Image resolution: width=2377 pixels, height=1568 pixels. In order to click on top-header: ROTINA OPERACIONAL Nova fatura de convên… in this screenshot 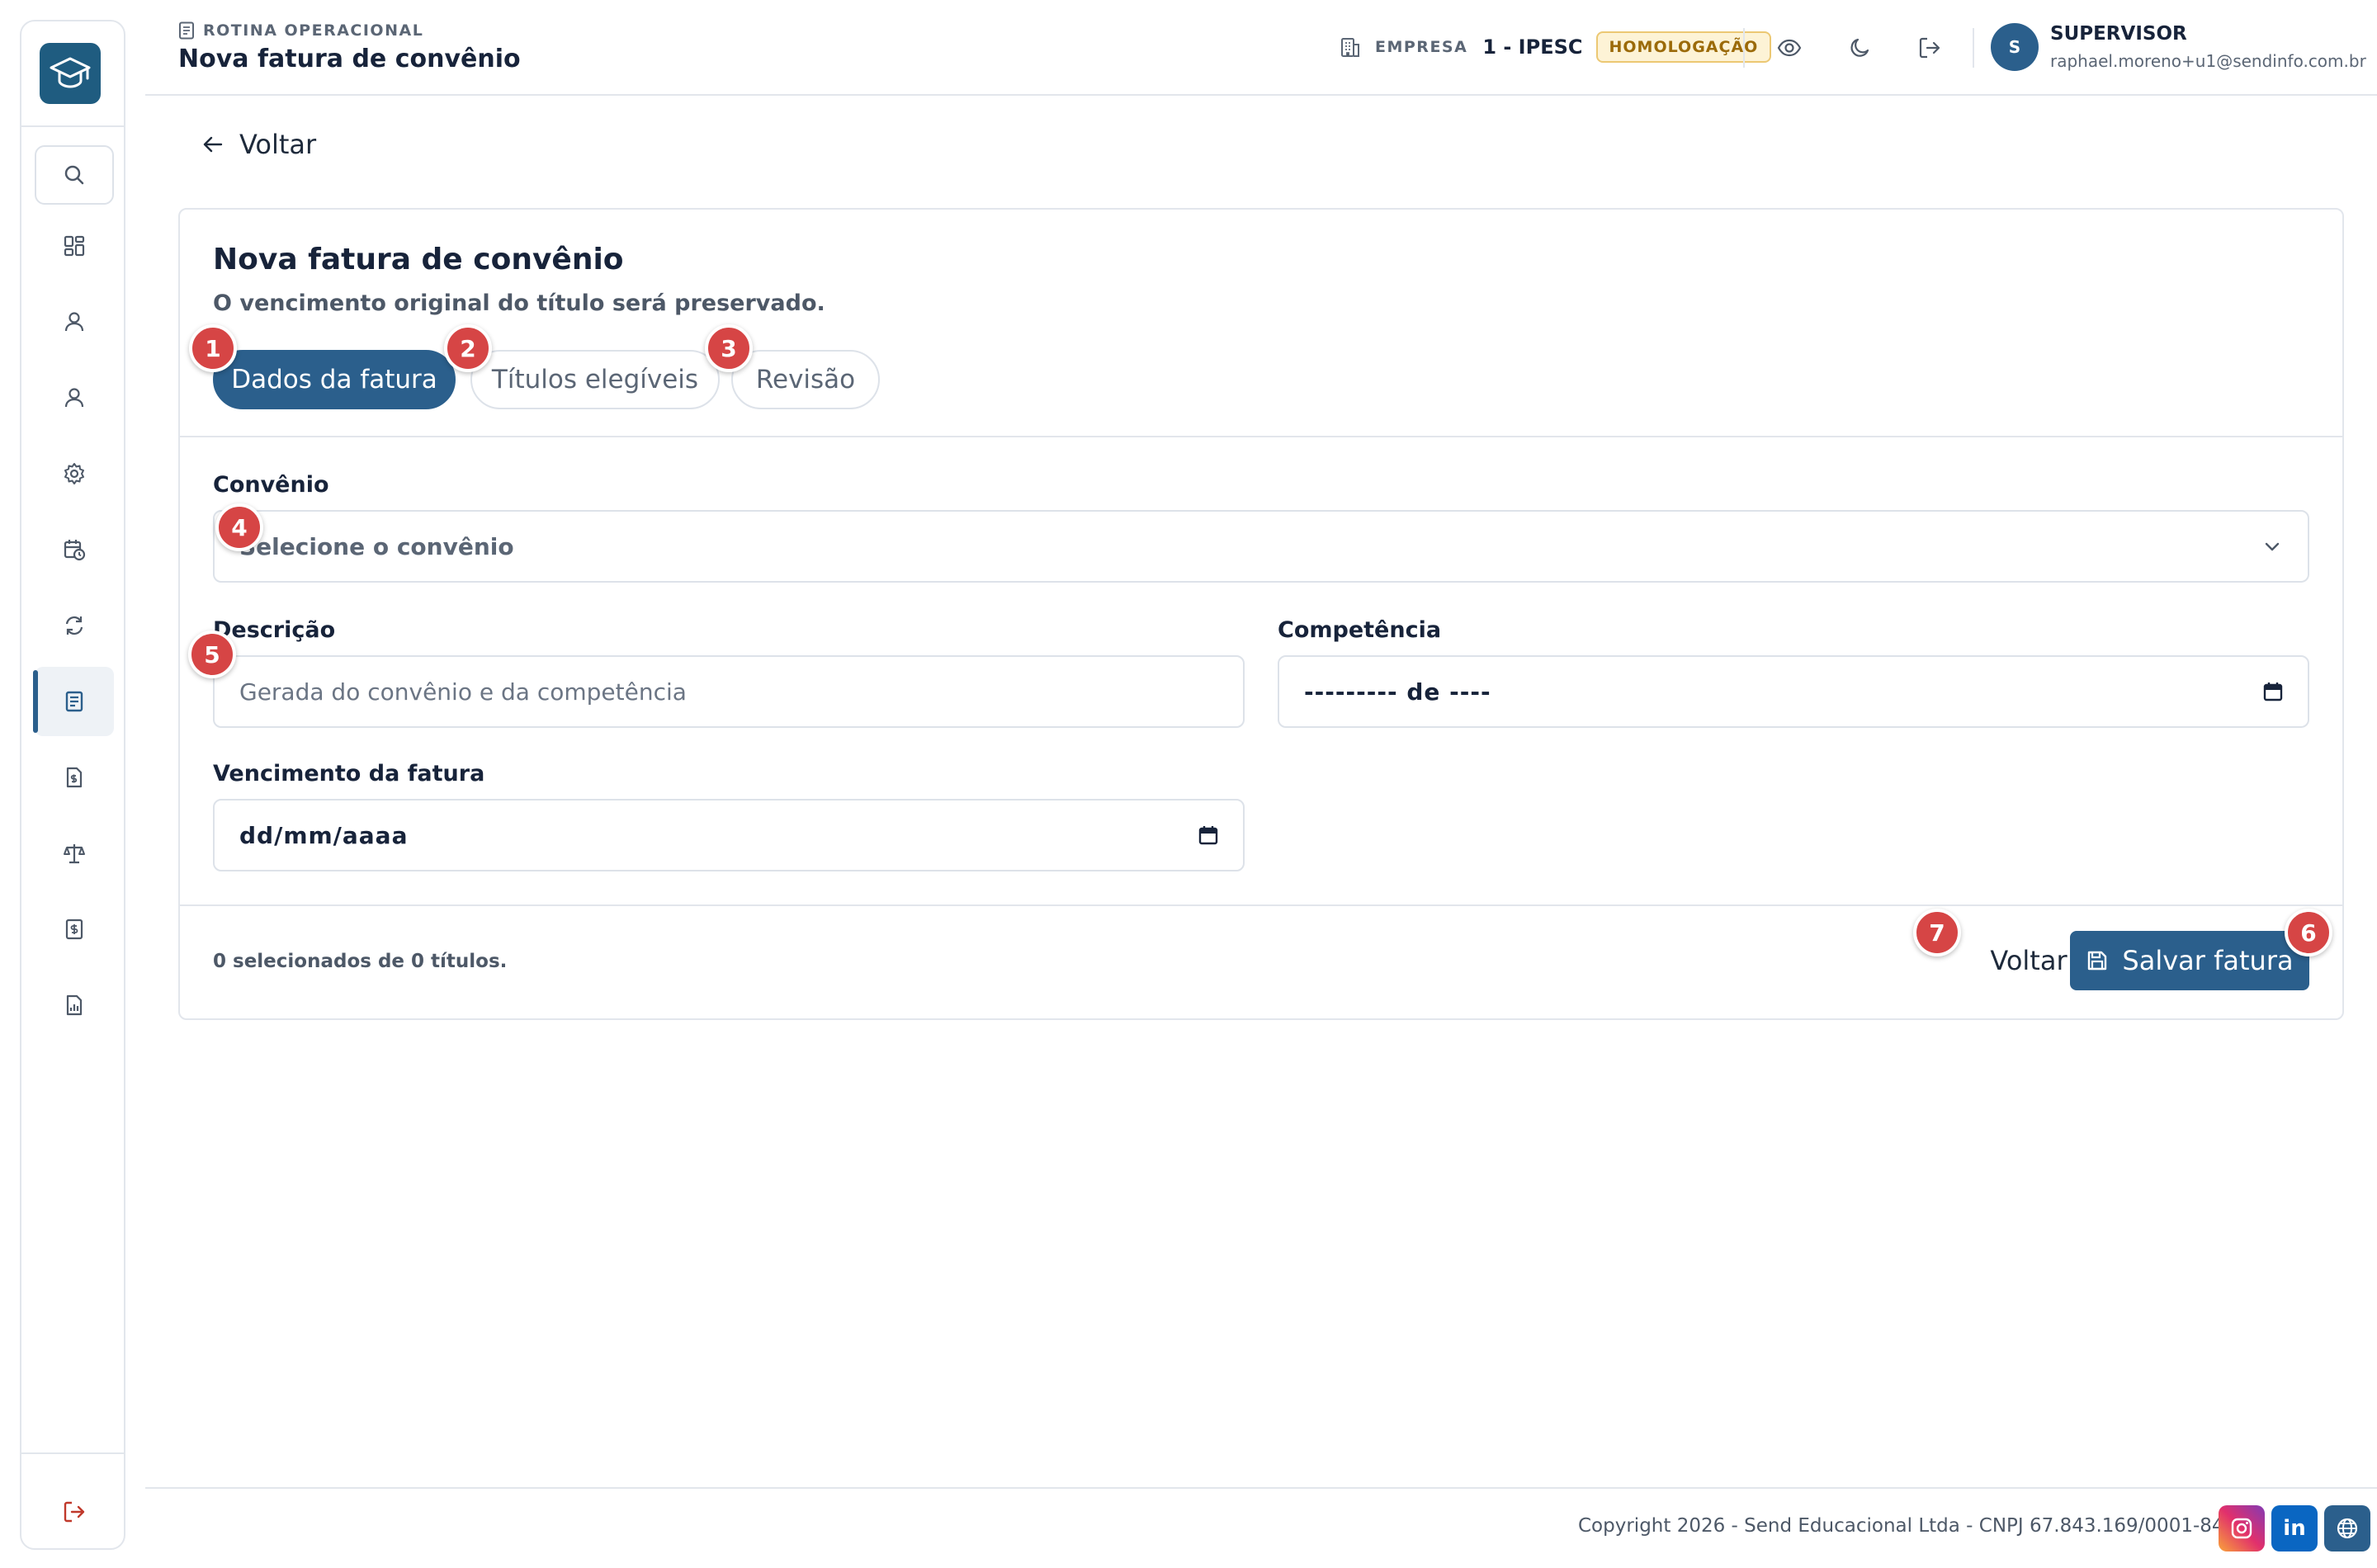, I will do `click(1261, 48)`.